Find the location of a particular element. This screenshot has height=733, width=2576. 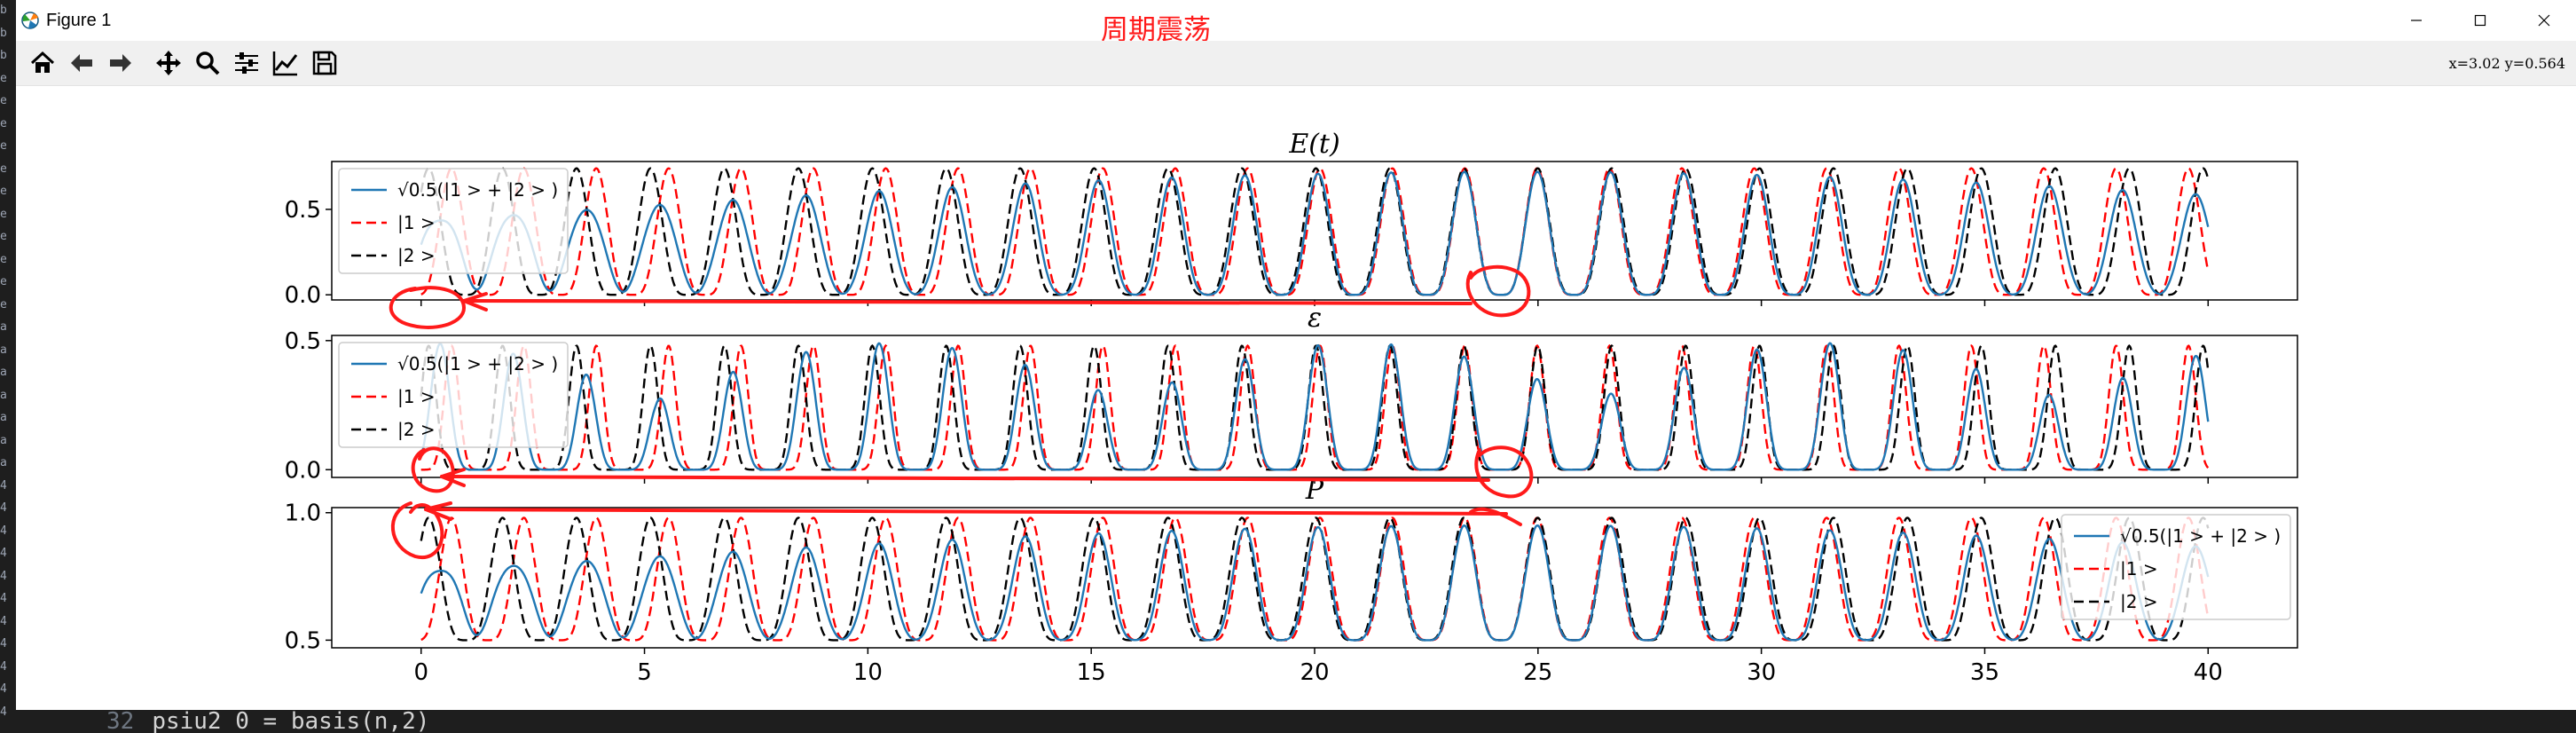

back-button is located at coordinates (81, 63).